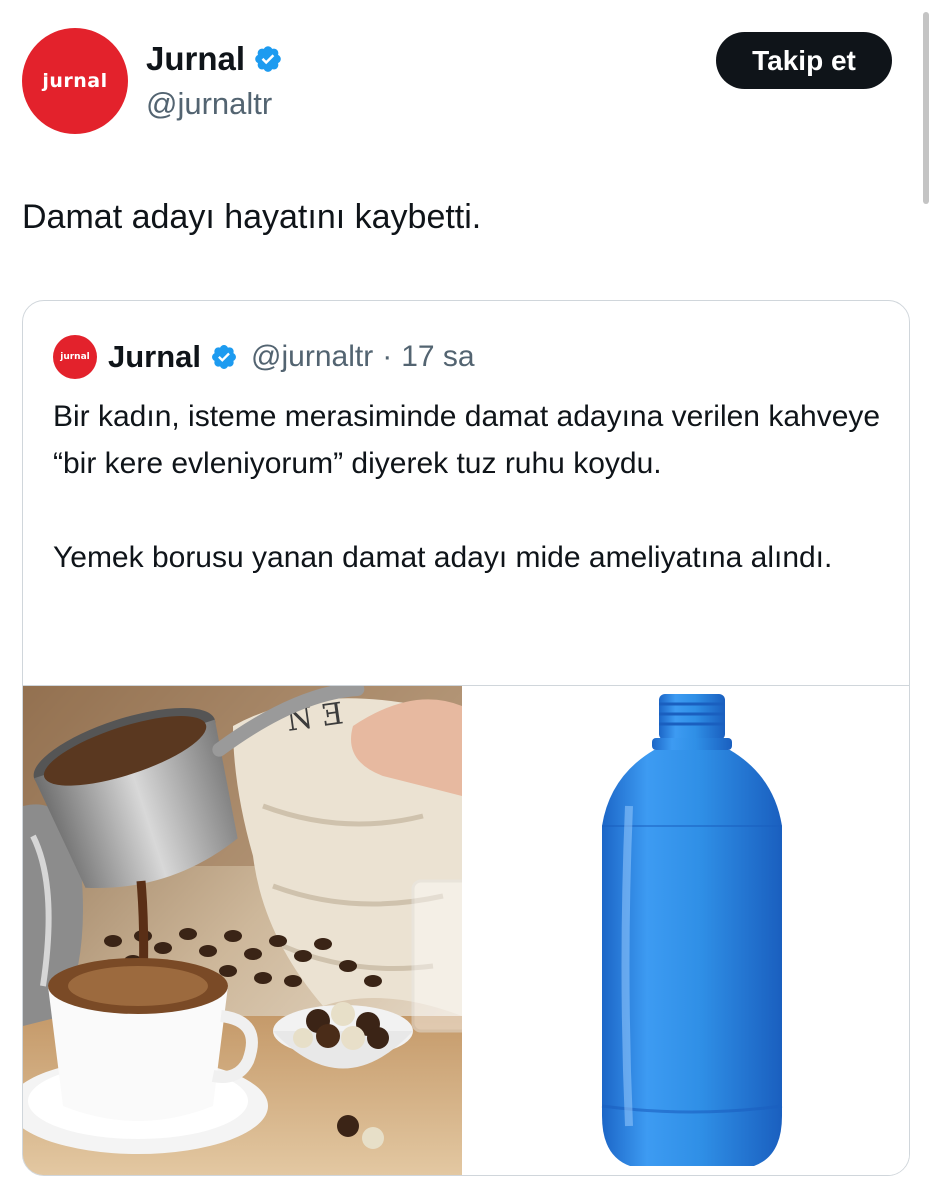  What do you see at coordinates (437, 357) in the screenshot?
I see `quoted-timestamp: 17 sa` at bounding box center [437, 357].